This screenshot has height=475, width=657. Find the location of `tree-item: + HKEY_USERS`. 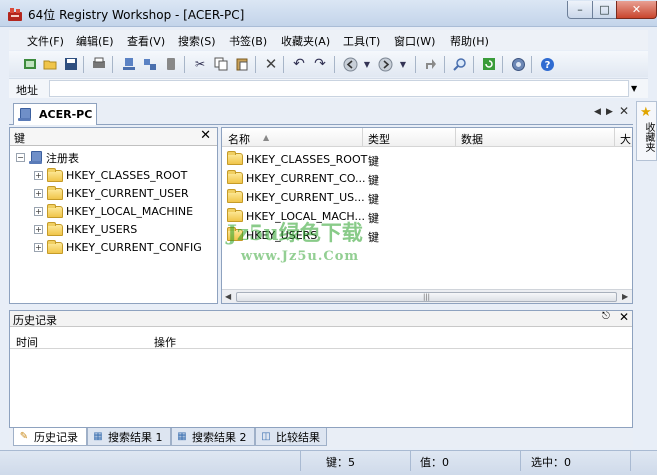

tree-item: + HKEY_USERS is located at coordinates (85, 229).